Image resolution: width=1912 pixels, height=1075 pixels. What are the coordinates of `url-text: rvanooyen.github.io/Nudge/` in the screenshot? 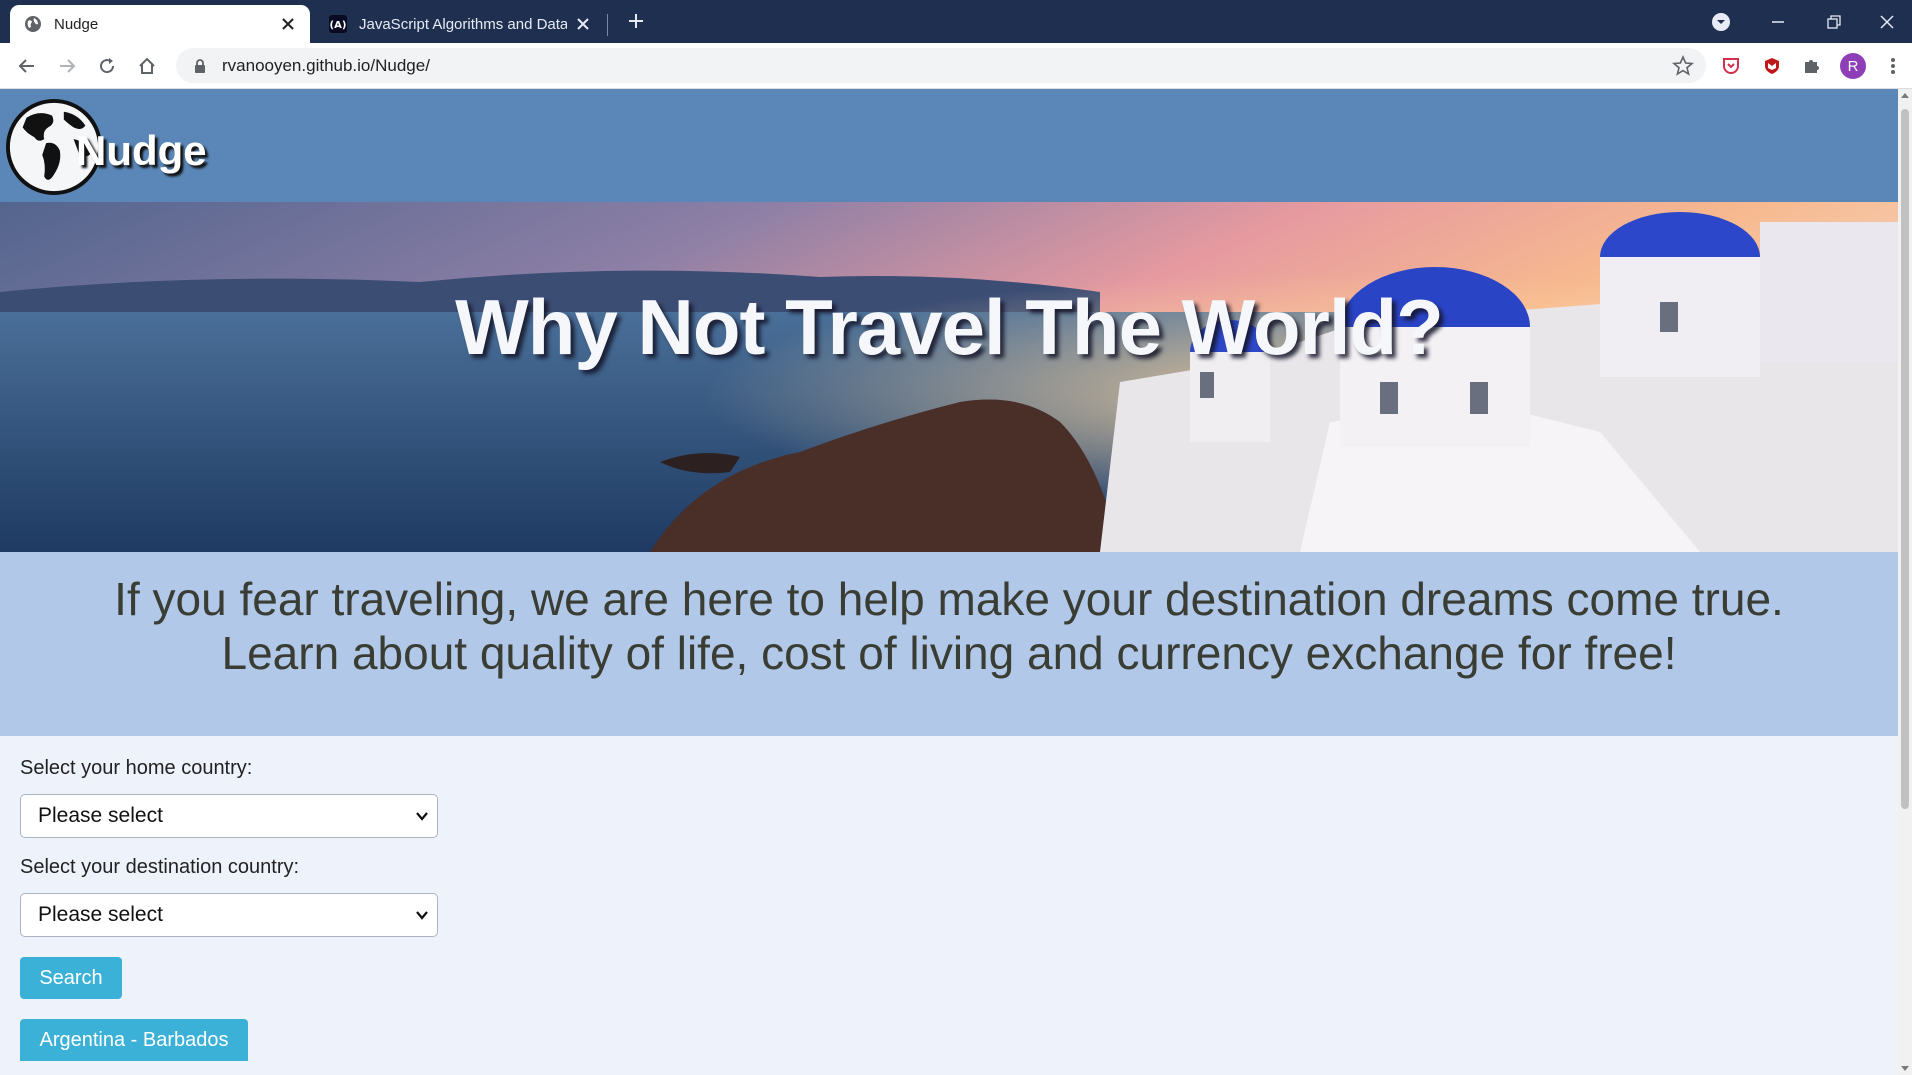 It's located at (326, 65).